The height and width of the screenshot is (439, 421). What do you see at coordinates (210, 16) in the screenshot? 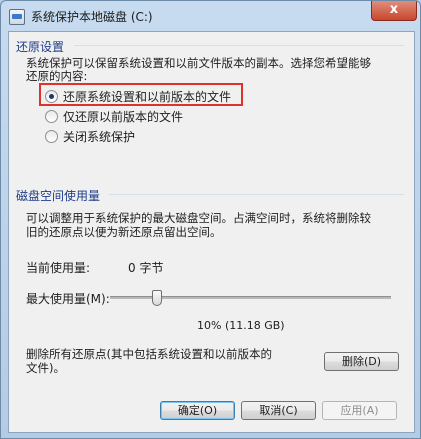
I see `title-bar: 系统保护本地磁盘 (C:) x` at bounding box center [210, 16].